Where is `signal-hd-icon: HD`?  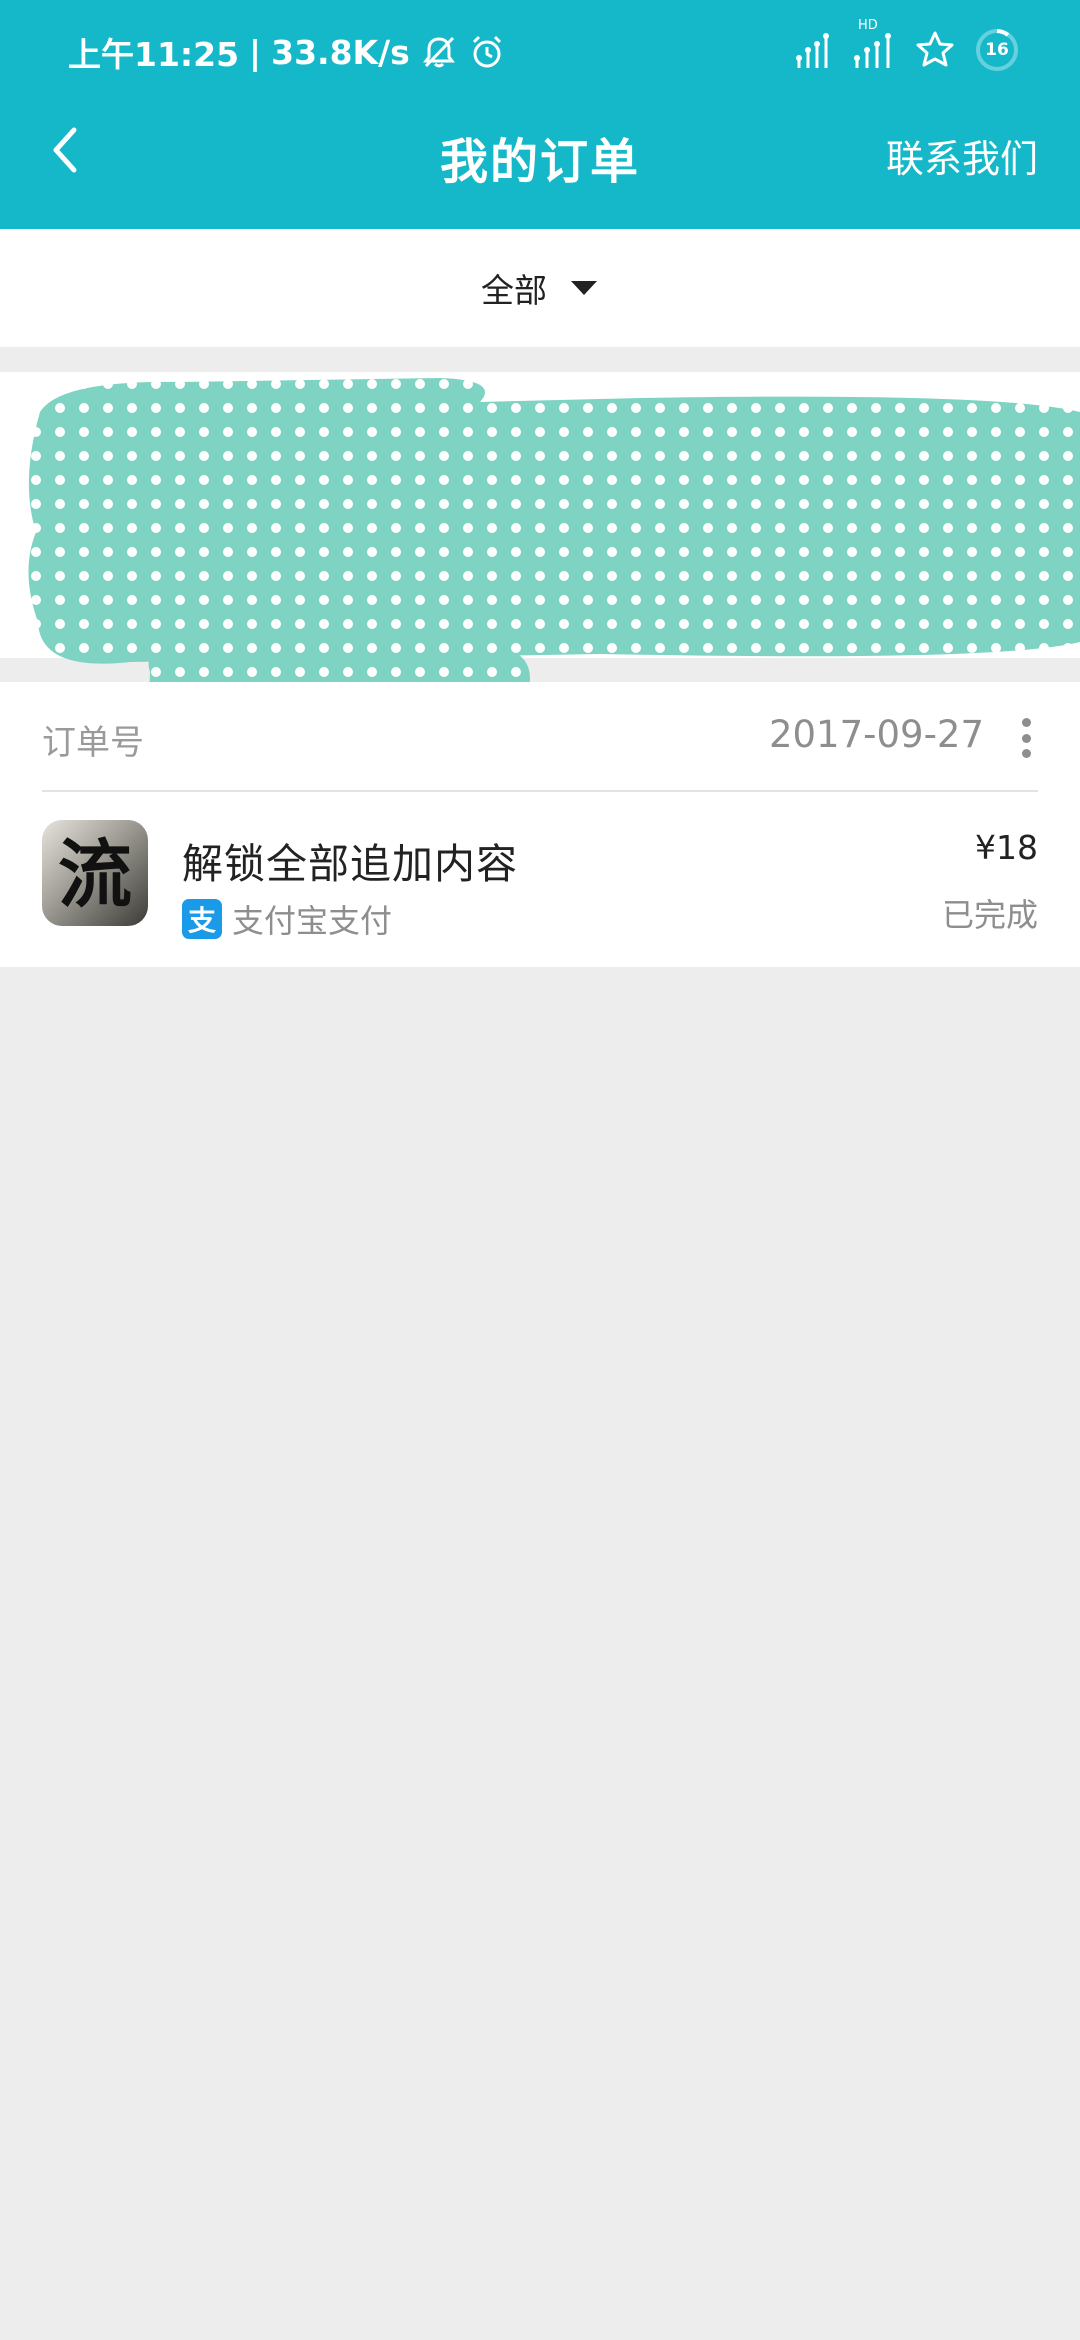
signal-hd-icon: HD is located at coordinates (874, 44).